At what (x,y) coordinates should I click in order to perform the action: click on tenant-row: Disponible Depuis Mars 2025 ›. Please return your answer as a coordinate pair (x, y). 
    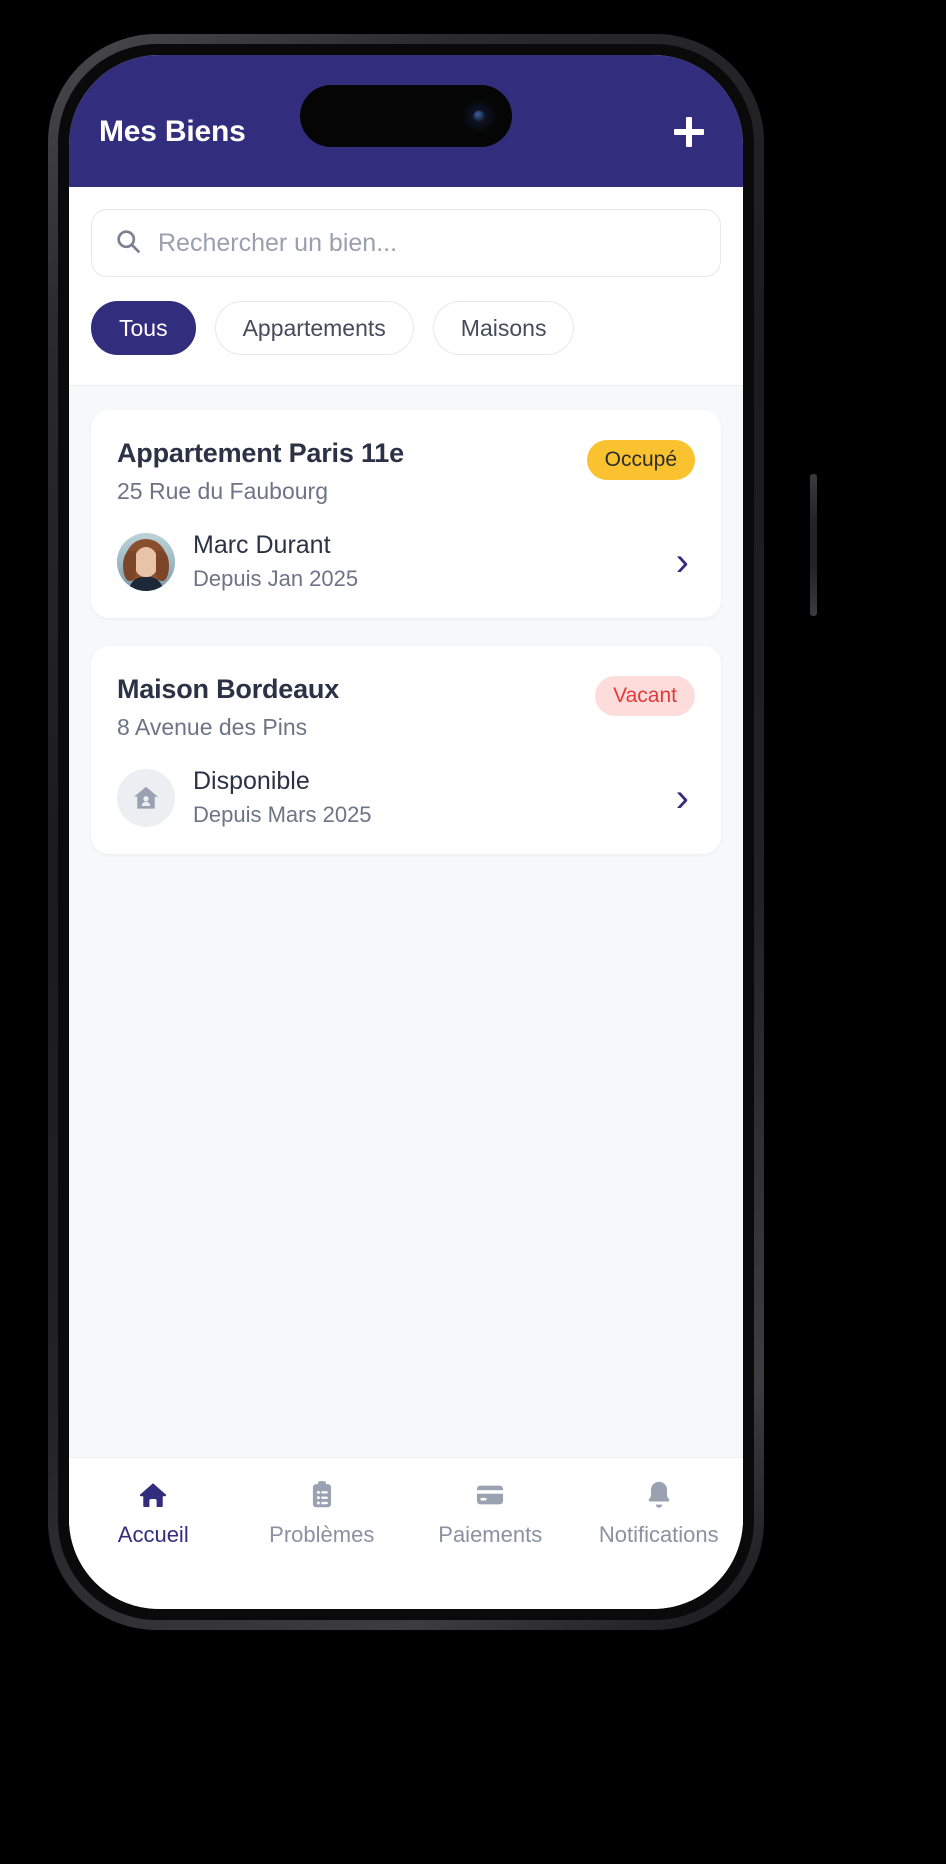
    Looking at the image, I should click on (406, 797).